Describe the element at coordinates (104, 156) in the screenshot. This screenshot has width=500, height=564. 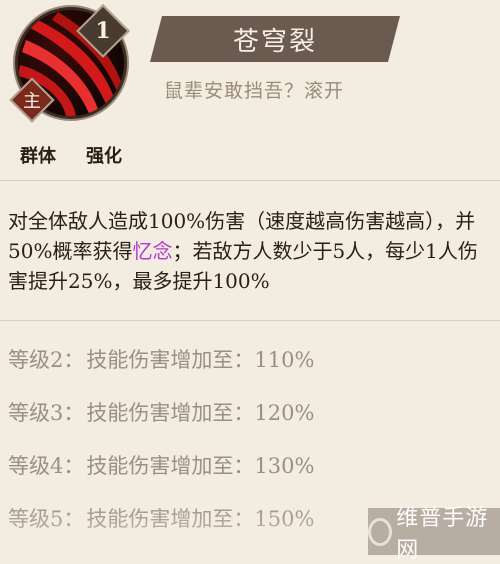
I see `tag-buff: 强化` at that location.